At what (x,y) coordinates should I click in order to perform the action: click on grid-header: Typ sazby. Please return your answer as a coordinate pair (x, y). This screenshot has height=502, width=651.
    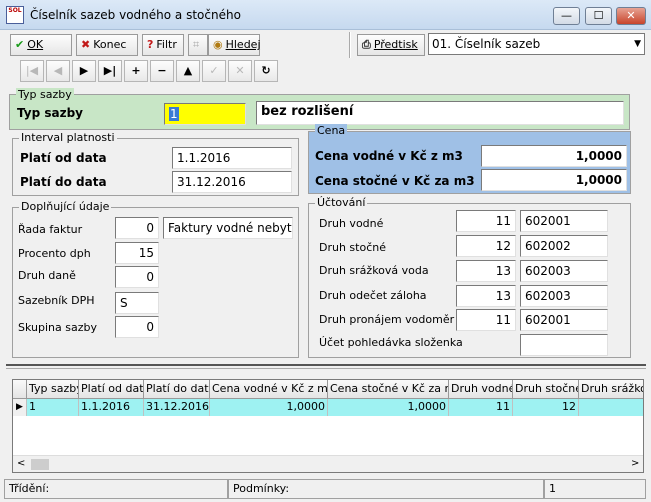
    Looking at the image, I should click on (53, 389).